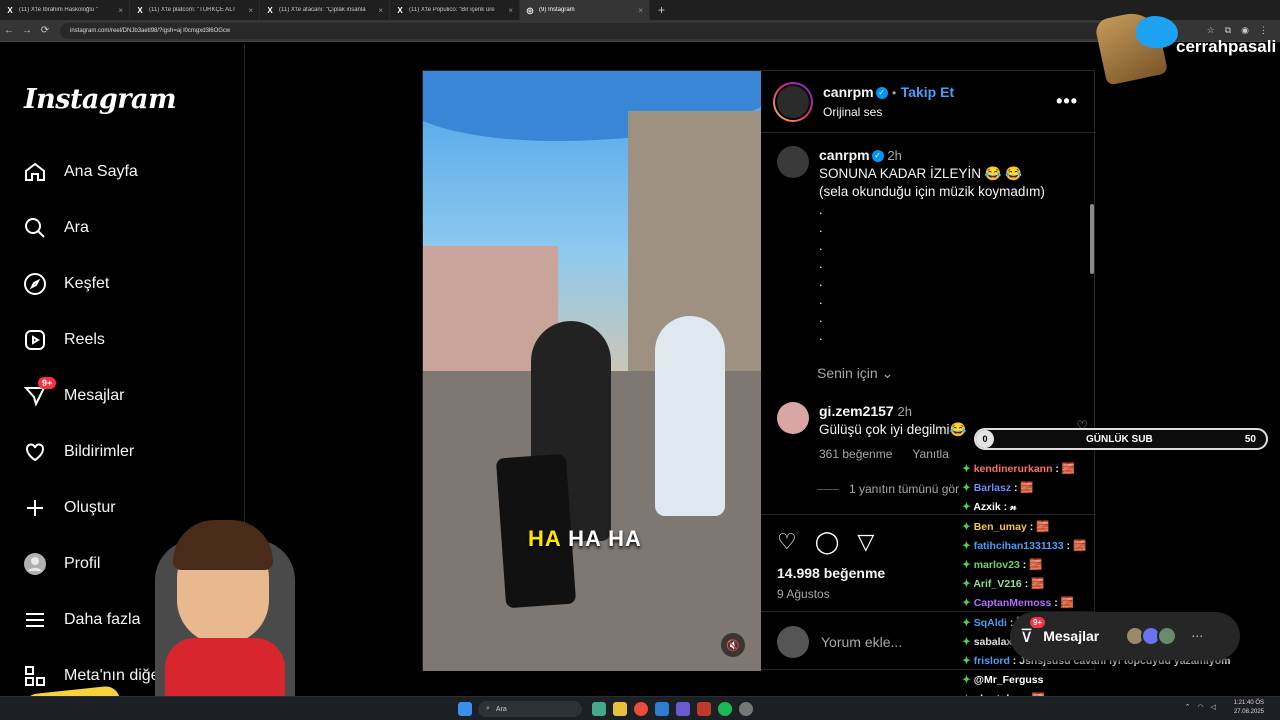  I want to click on spotify-icon, so click(725, 709).